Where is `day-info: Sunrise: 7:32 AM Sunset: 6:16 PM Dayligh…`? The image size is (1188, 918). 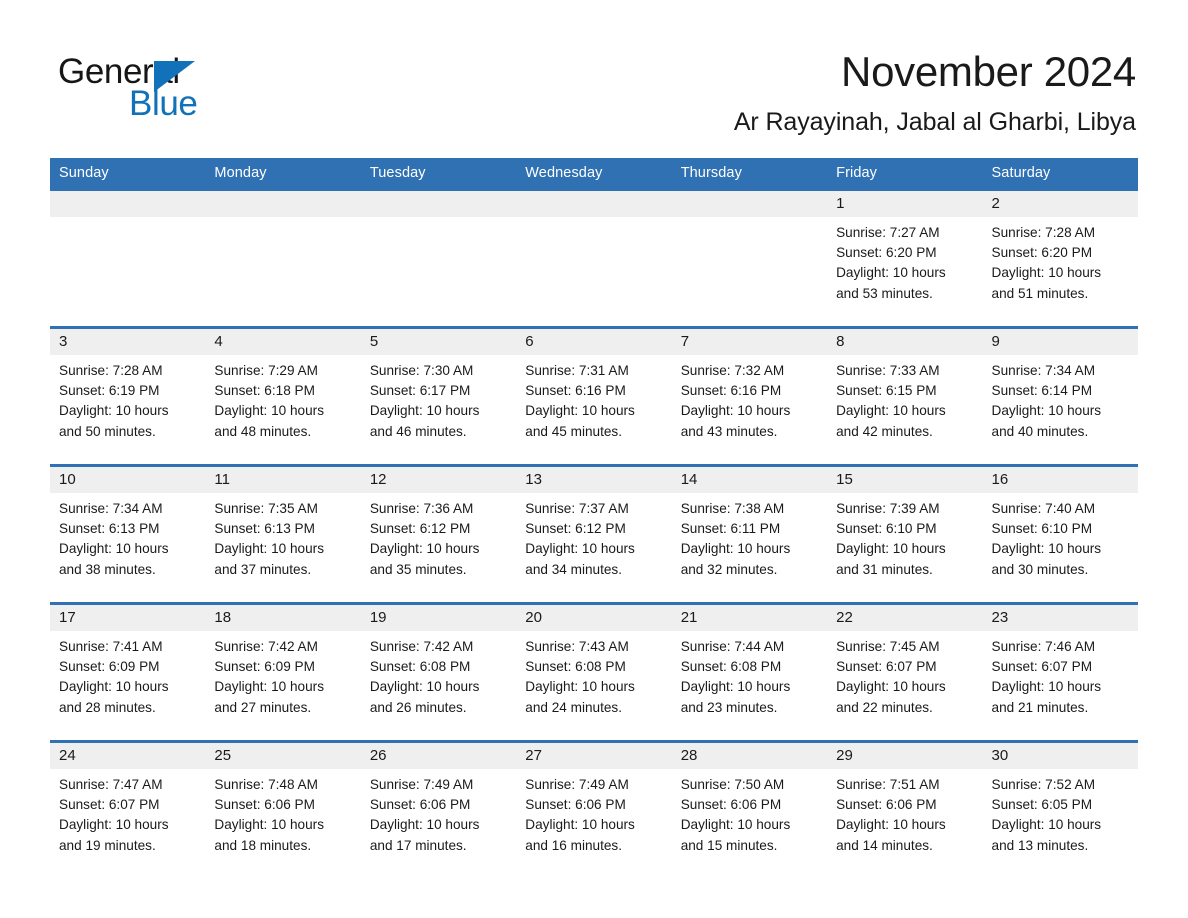 day-info: Sunrise: 7:32 AM Sunset: 6:16 PM Dayligh… is located at coordinates (749, 401).